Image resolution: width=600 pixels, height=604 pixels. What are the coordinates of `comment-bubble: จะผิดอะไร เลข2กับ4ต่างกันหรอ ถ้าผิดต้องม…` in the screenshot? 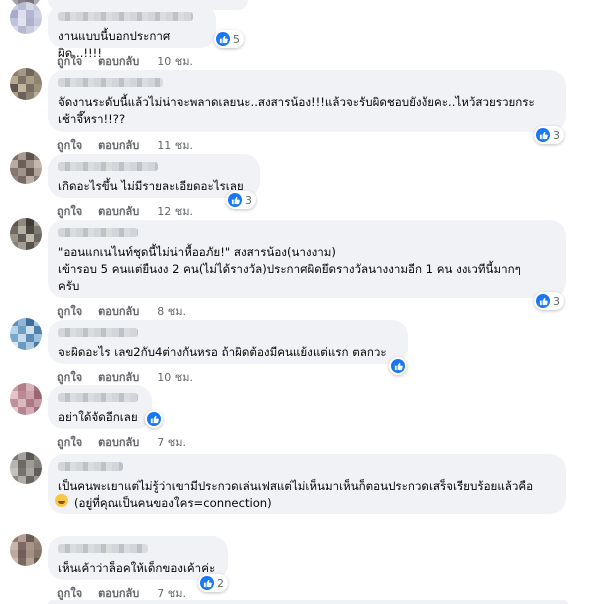 It's located at (228, 342).